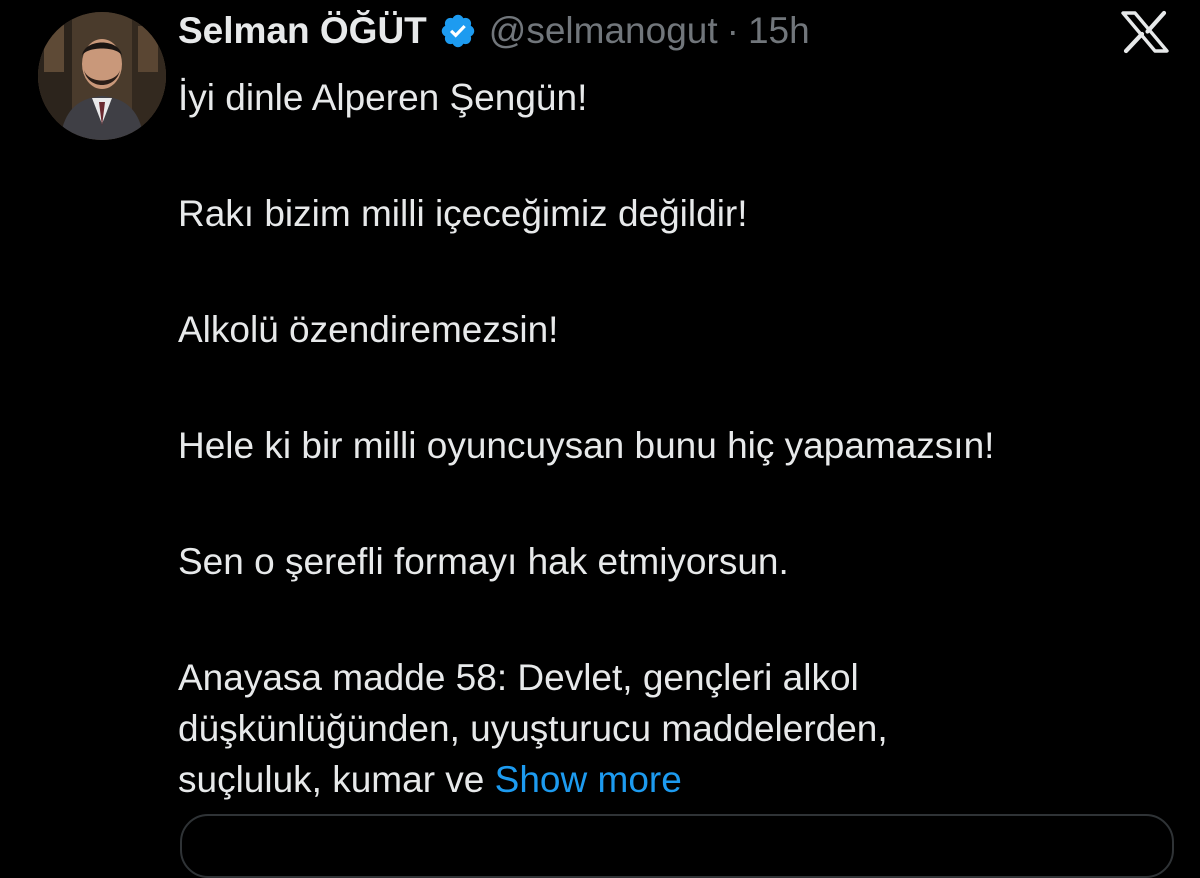  What do you see at coordinates (1145, 32) in the screenshot?
I see `x-logo-icon` at bounding box center [1145, 32].